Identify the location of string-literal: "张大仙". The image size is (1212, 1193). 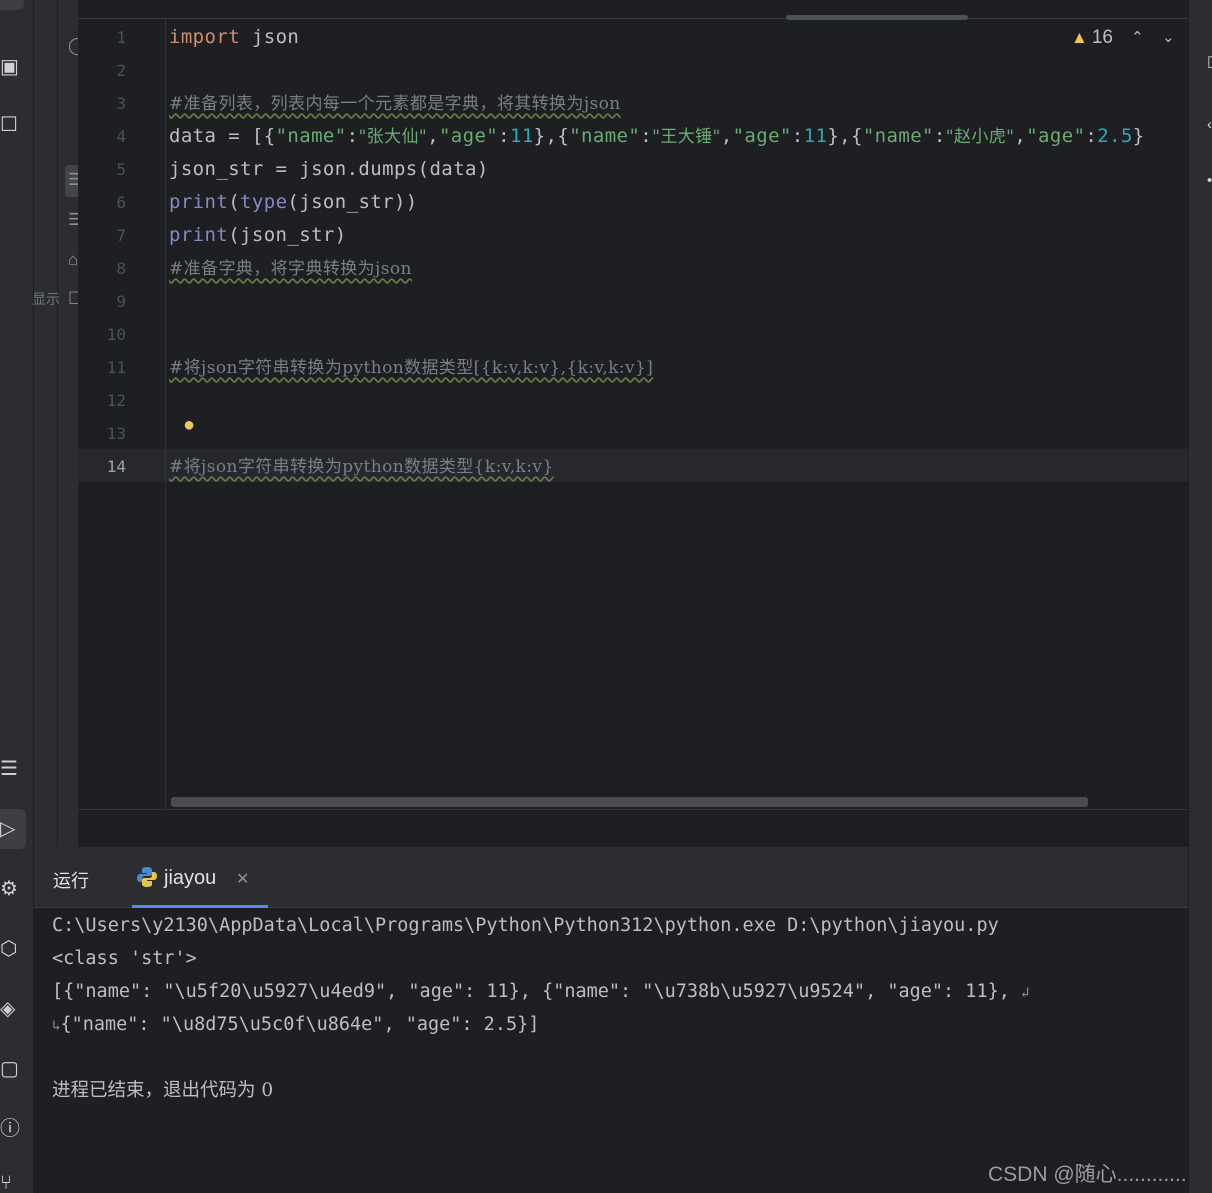
(393, 137).